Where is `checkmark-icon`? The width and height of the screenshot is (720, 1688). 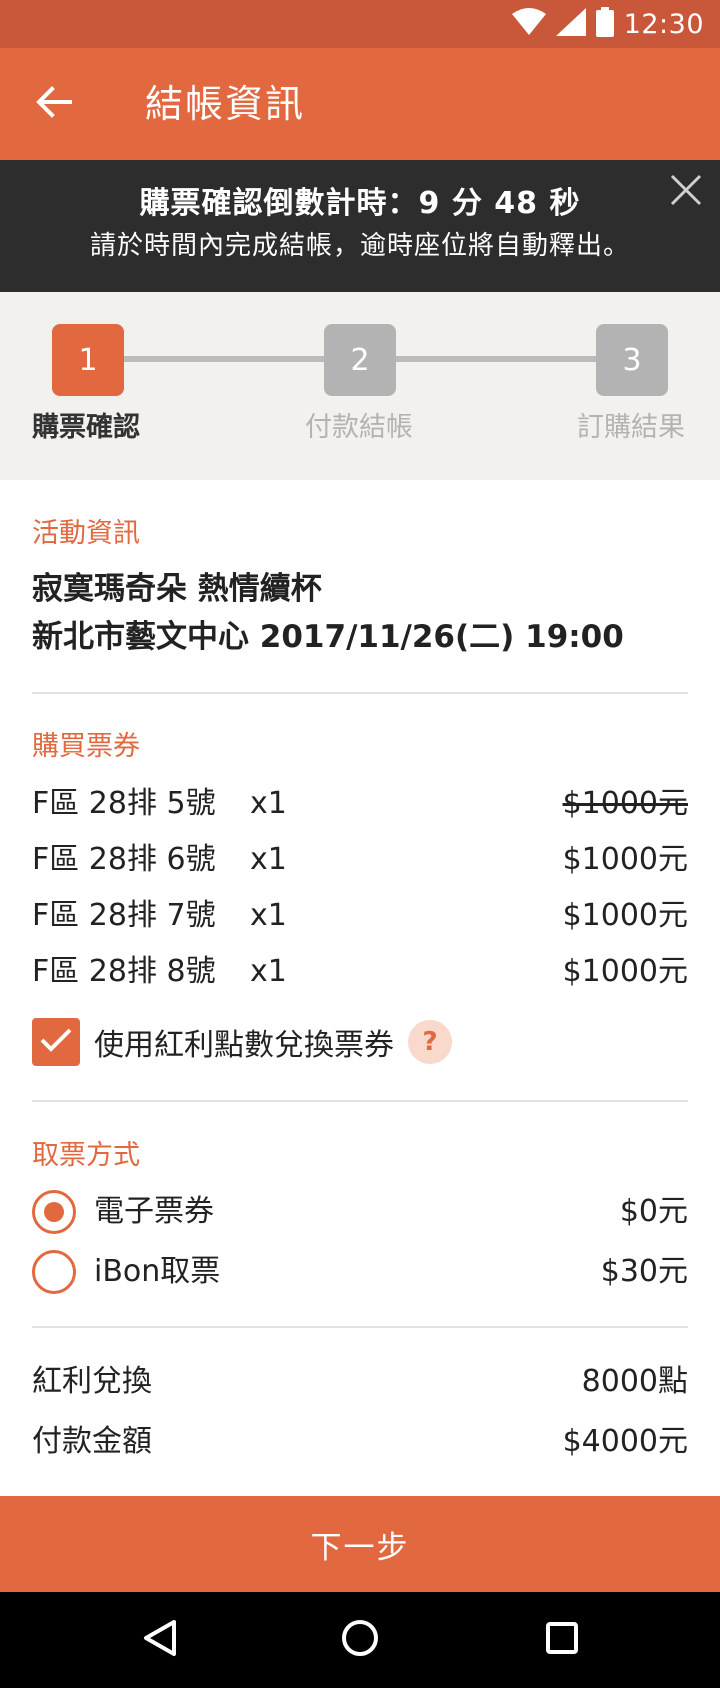
checkmark-icon is located at coordinates (56, 1042).